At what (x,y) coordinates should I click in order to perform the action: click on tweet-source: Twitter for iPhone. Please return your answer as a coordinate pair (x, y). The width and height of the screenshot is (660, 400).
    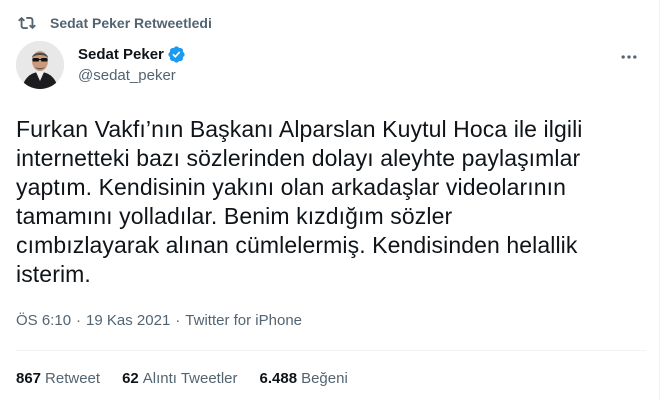
    Looking at the image, I should click on (243, 320).